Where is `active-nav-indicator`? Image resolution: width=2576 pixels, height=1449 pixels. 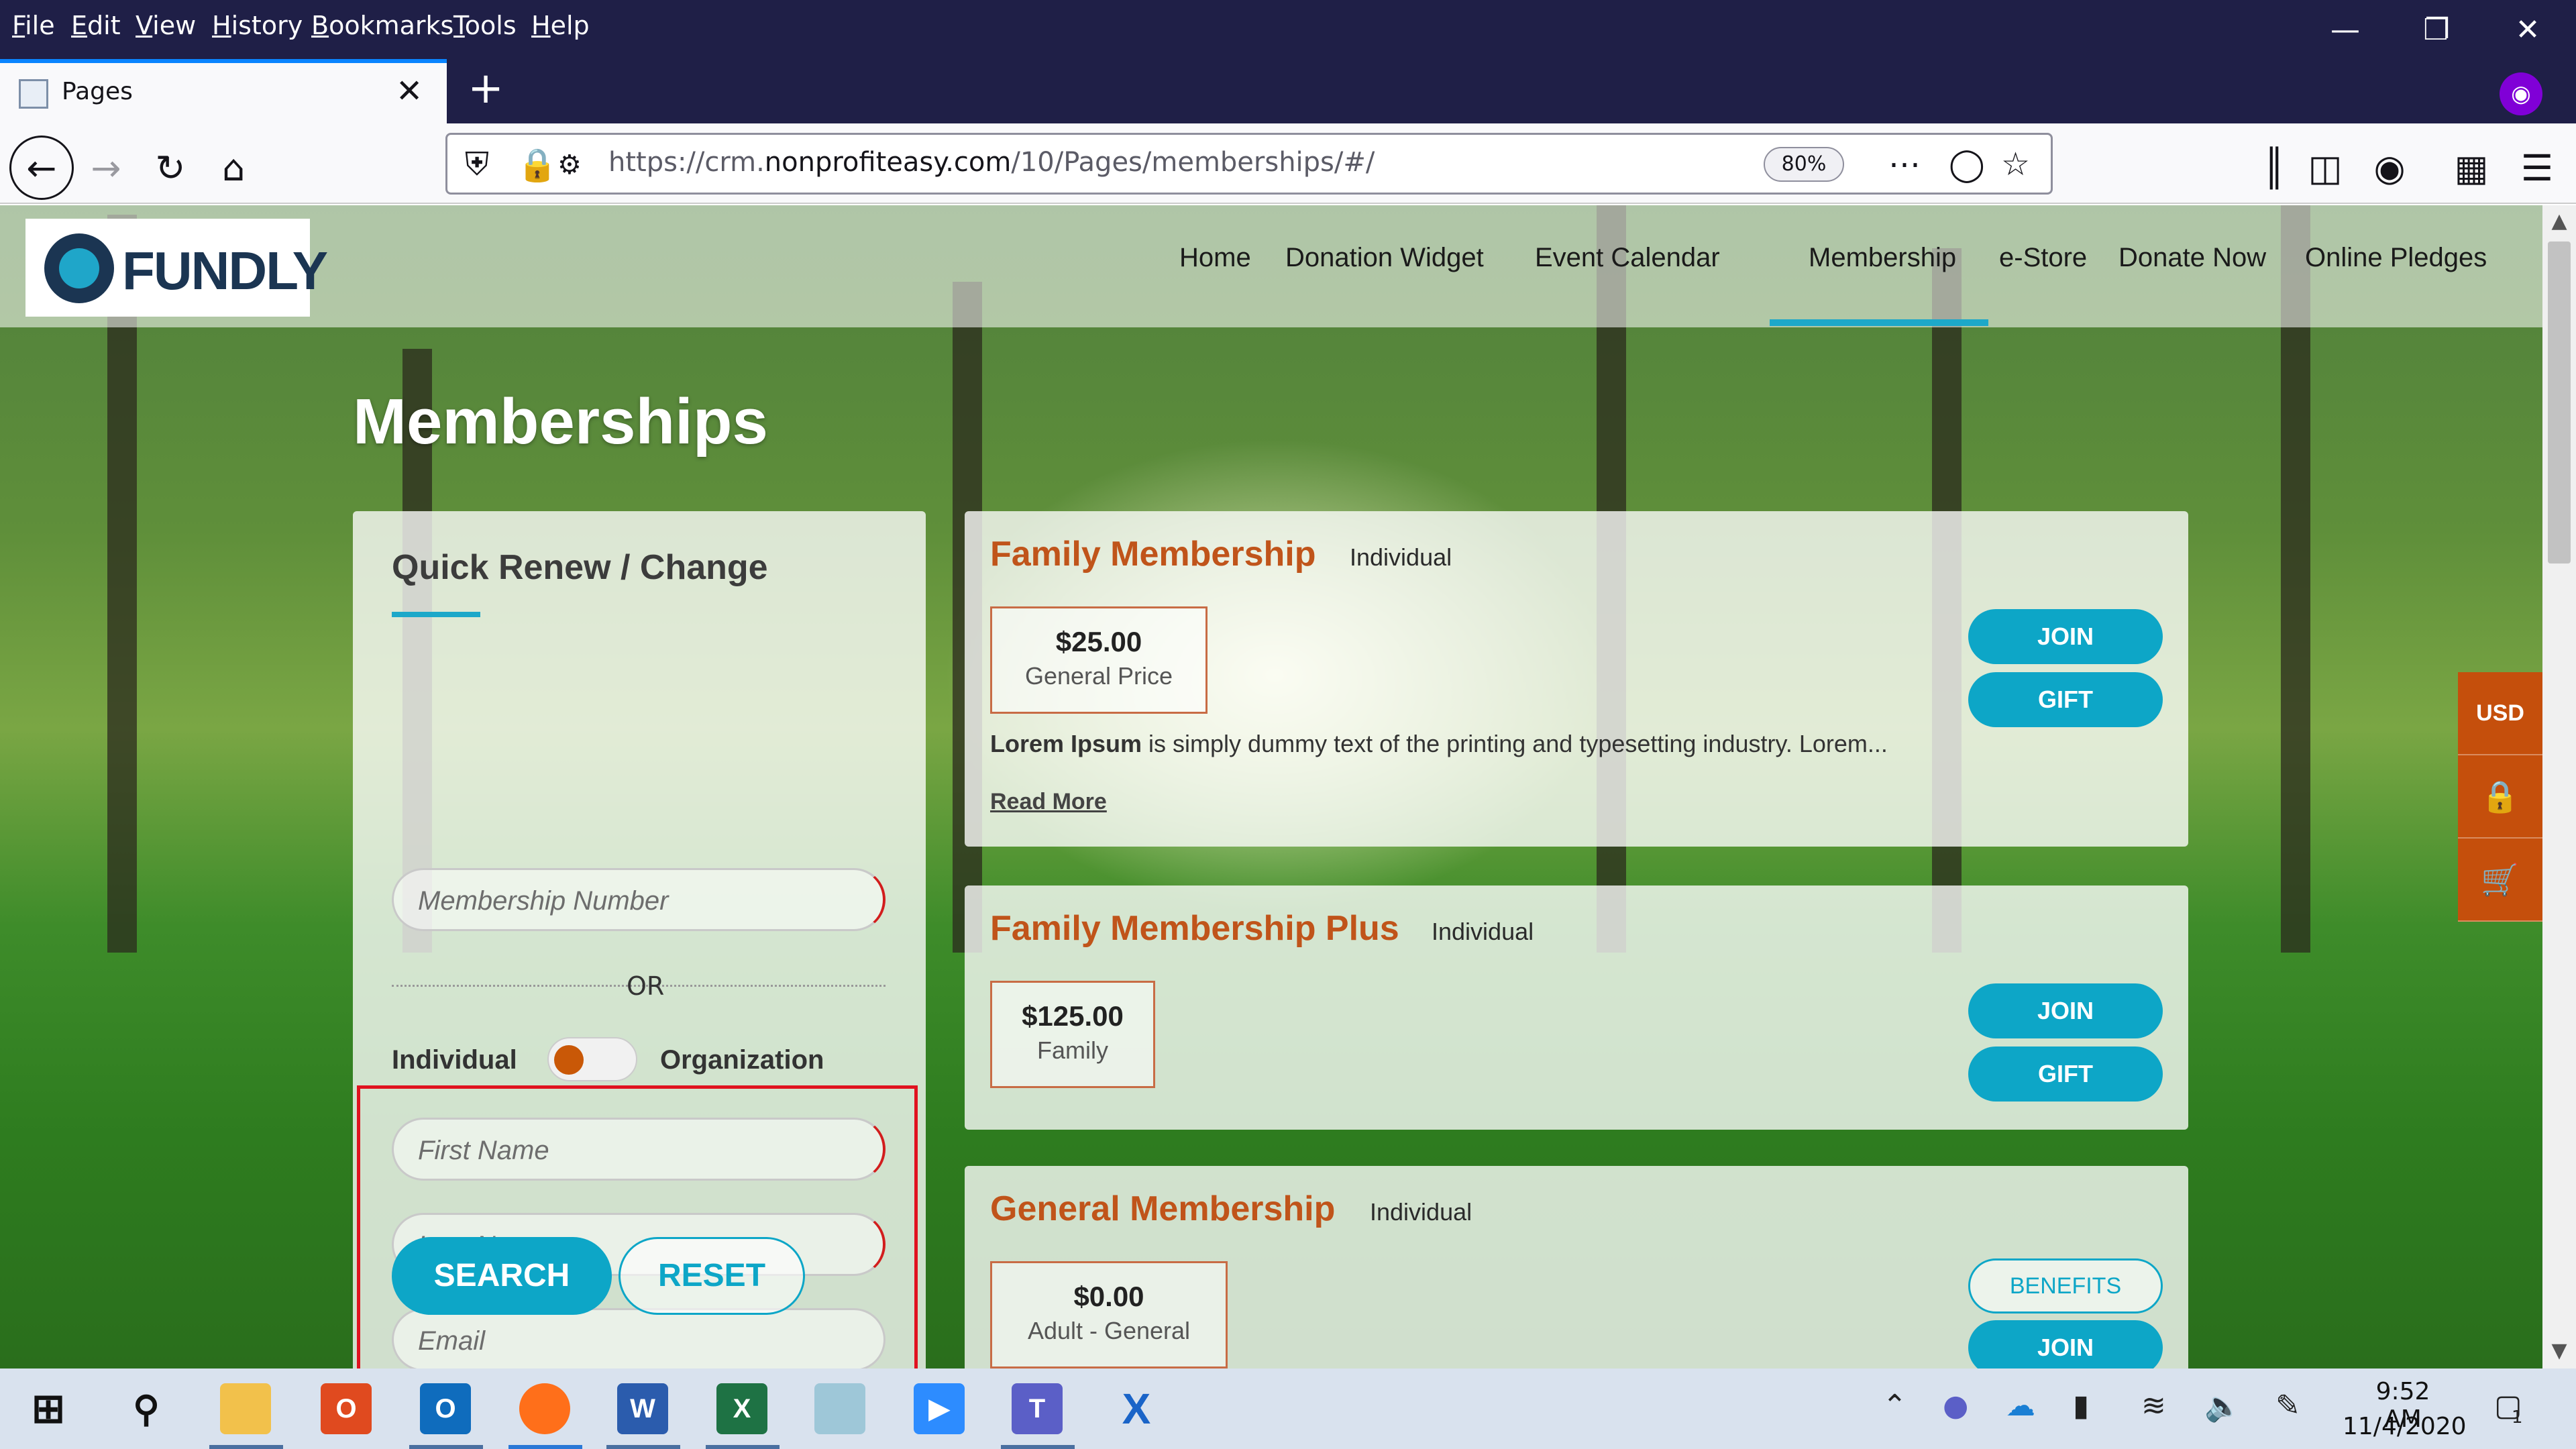
active-nav-indicator is located at coordinates (1879, 322).